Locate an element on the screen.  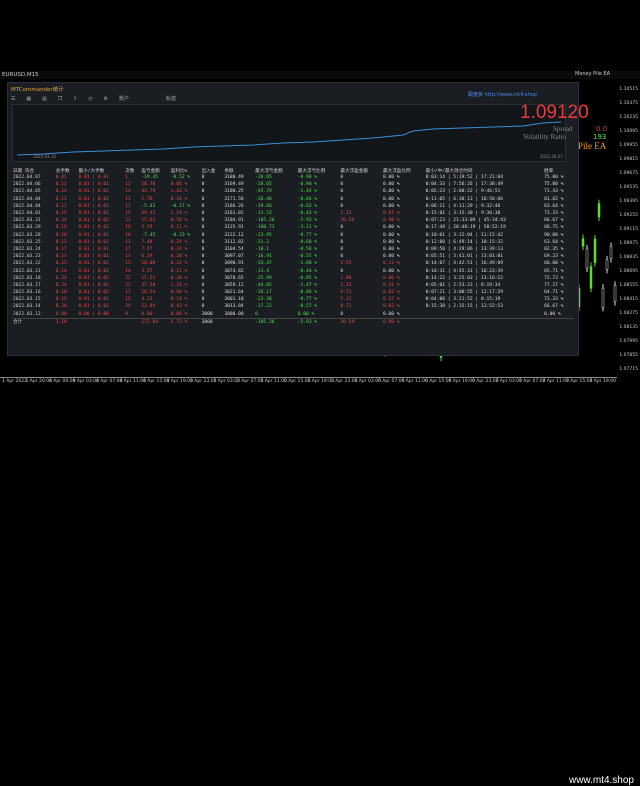
price-scale-label: 1.08835 is located at coordinates (628, 257).